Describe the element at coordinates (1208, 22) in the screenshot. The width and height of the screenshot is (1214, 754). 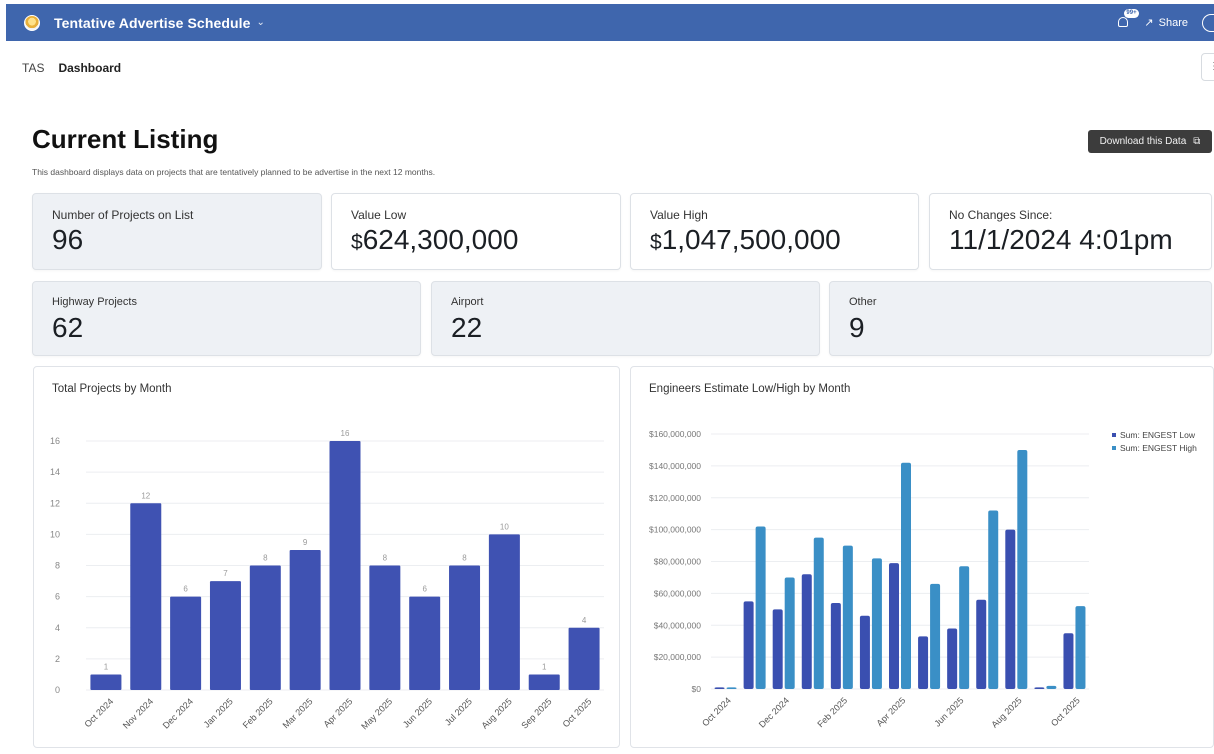
I see `help-icon` at that location.